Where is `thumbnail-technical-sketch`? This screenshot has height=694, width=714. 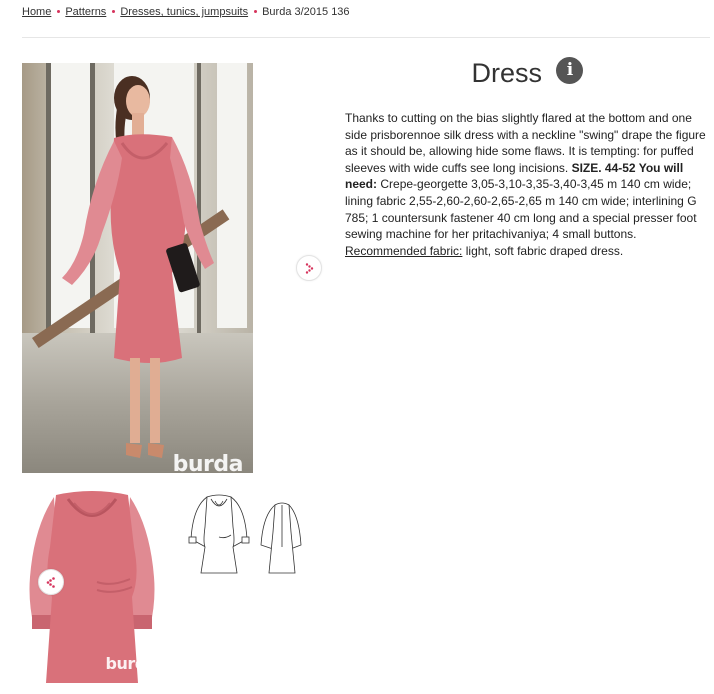 thumbnail-technical-sketch is located at coordinates (243, 537).